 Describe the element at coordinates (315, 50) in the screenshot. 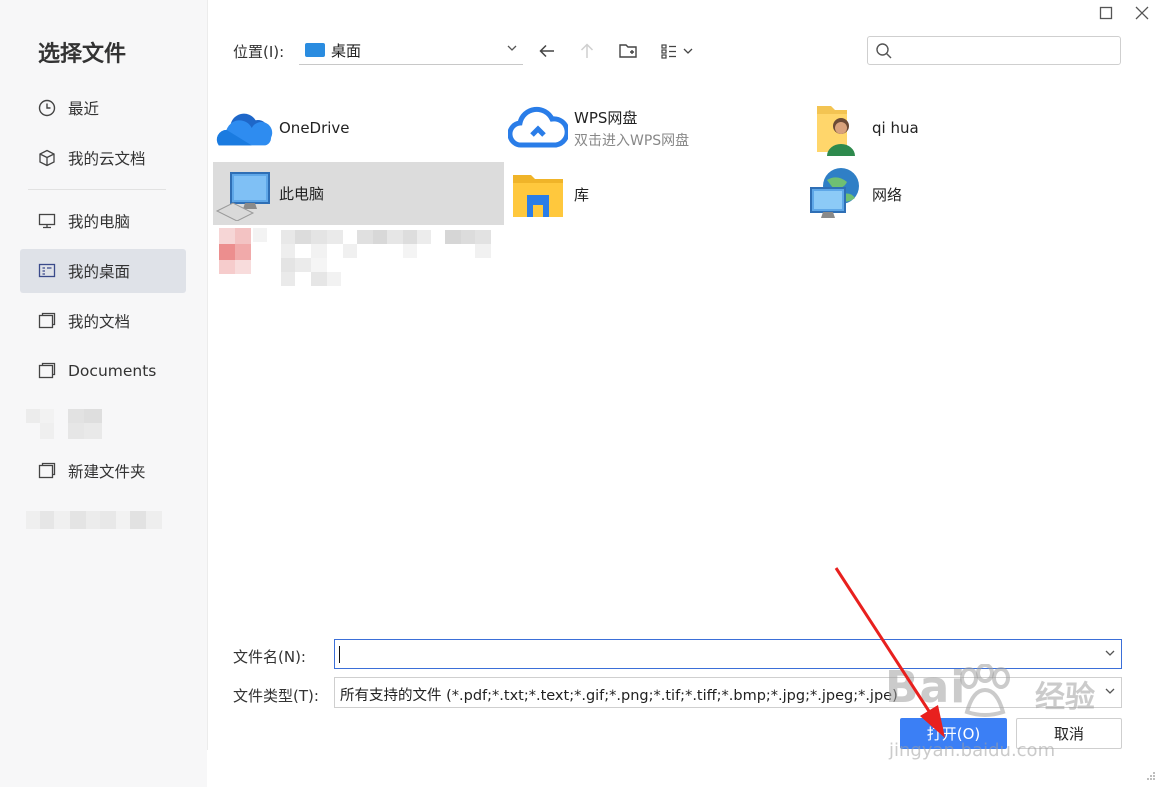

I see `desktop-folder-icon` at that location.